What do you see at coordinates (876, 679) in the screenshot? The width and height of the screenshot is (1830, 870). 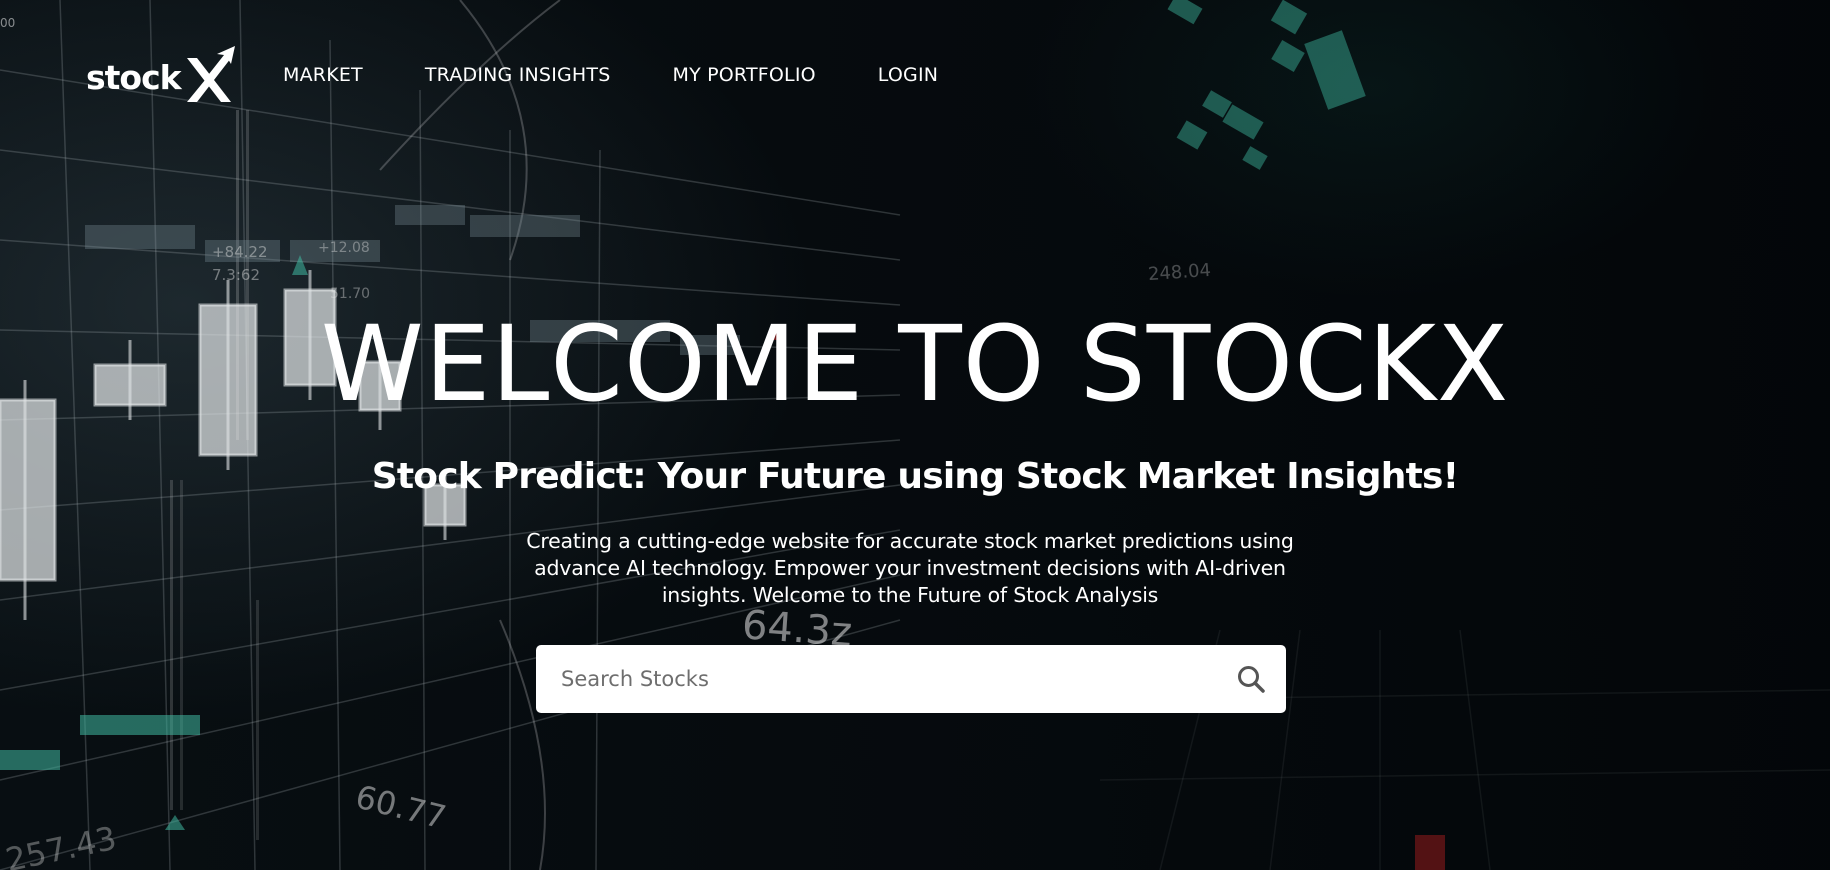 I see `search-input` at bounding box center [876, 679].